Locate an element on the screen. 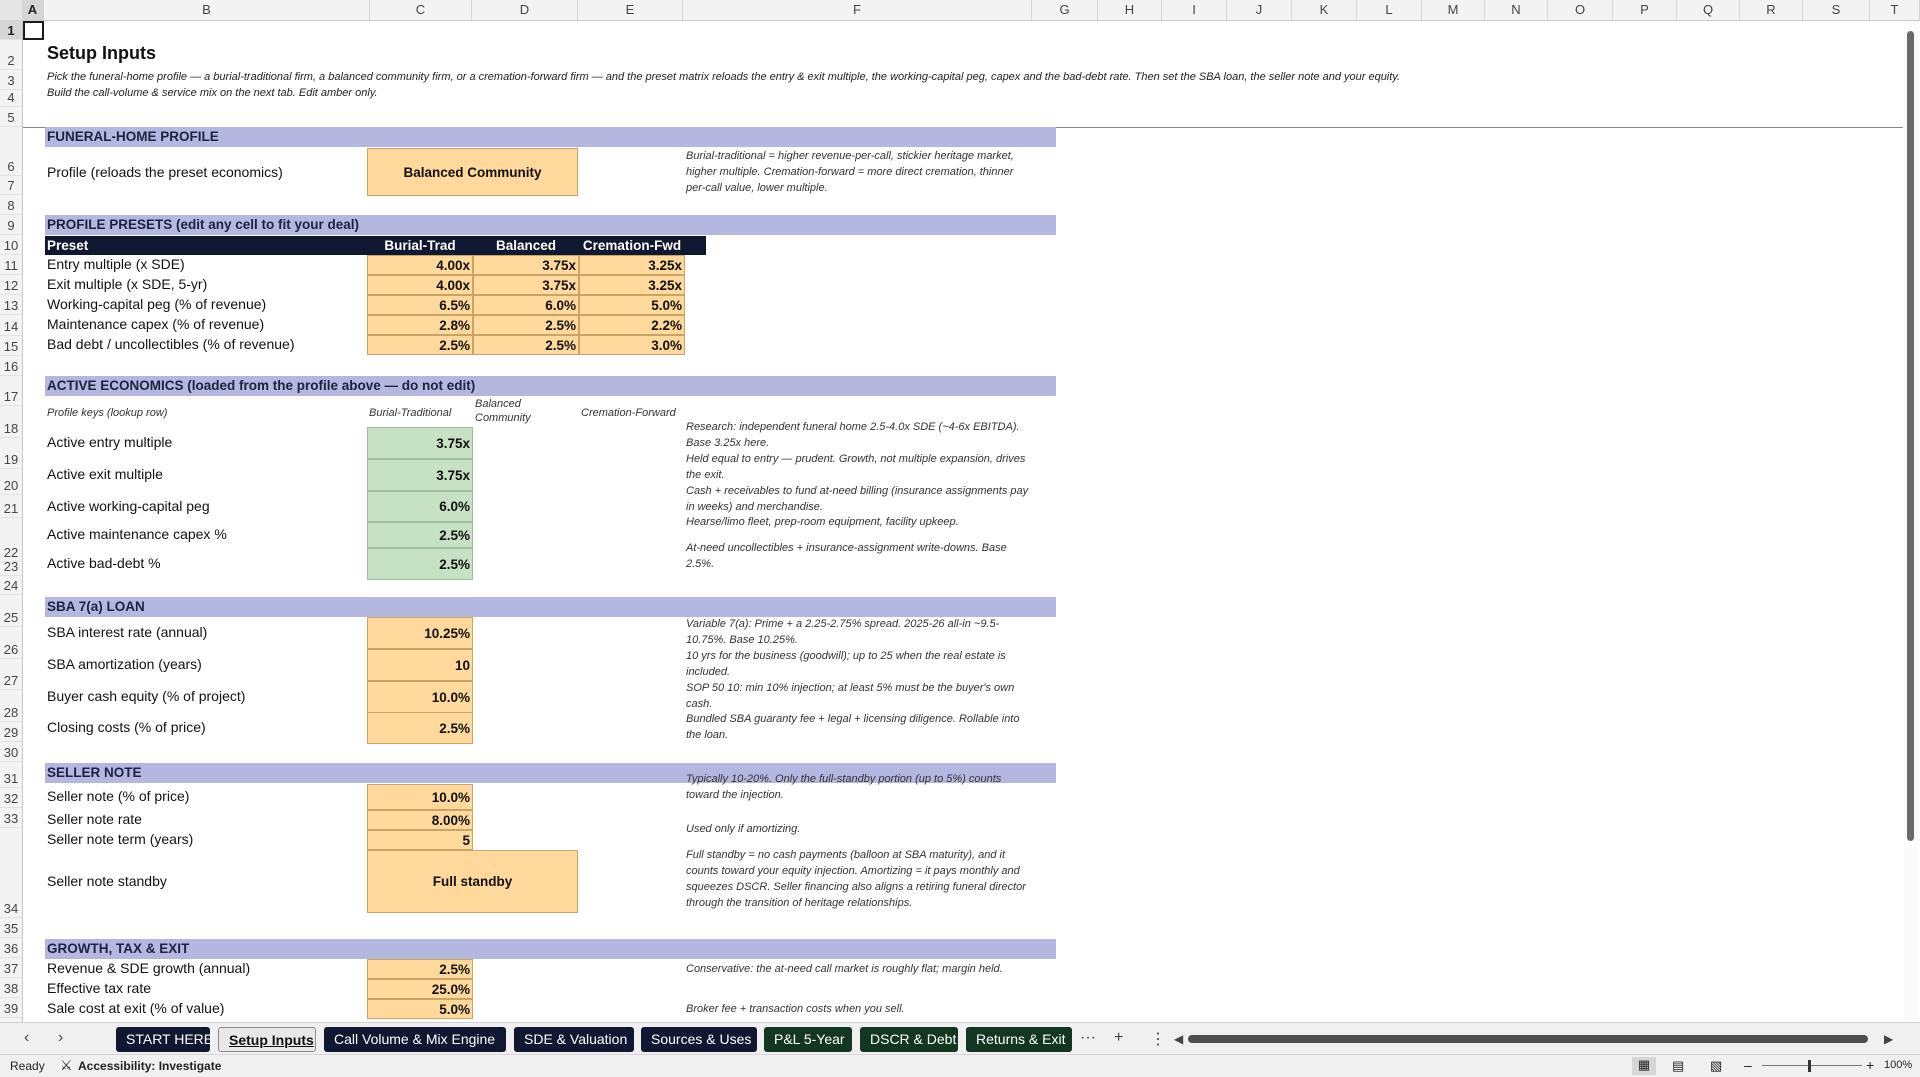 The height and width of the screenshot is (1077, 1920). row-header-37: 37 is located at coordinates (11, 968).